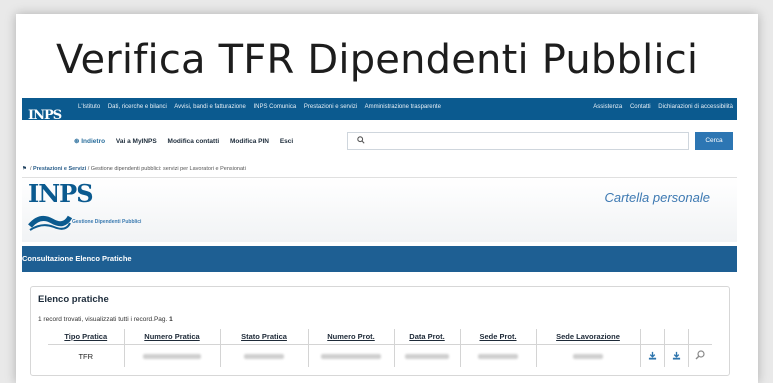 This screenshot has height=383, width=773. Describe the element at coordinates (498, 337) in the screenshot. I see `col-sede-prot: Sede Prot.` at that location.